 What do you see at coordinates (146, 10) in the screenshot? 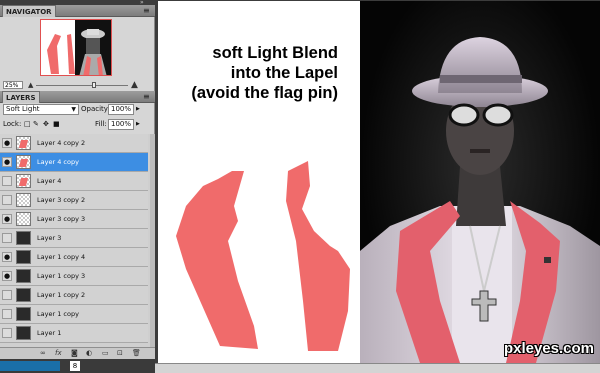
I see `panel-menu-icon: ≡` at bounding box center [146, 10].